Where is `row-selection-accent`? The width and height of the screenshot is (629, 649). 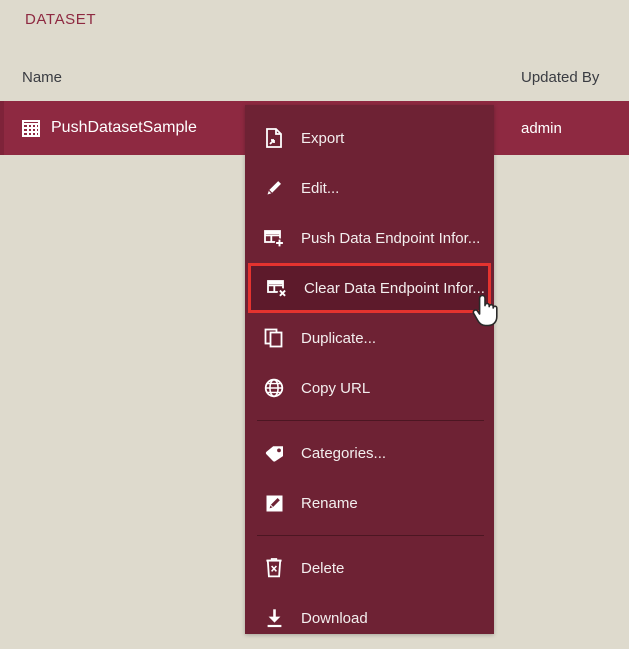 row-selection-accent is located at coordinates (2, 128).